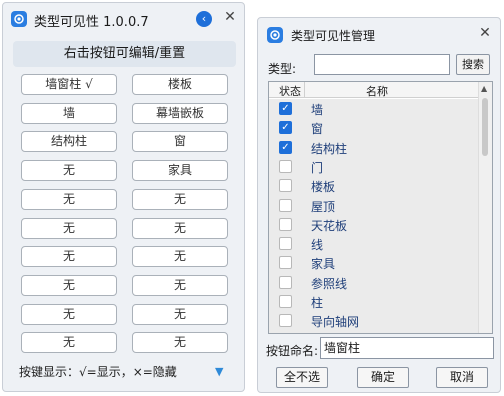  What do you see at coordinates (317, 245) in the screenshot?
I see `list-item-name: 线` at bounding box center [317, 245].